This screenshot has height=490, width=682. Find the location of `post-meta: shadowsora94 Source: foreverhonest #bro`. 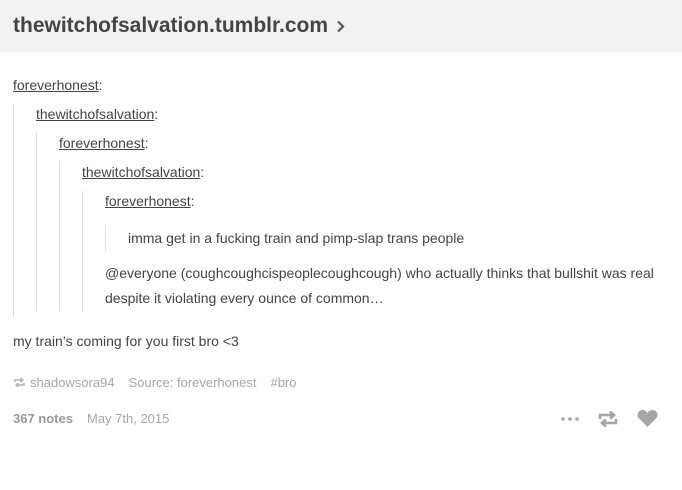

post-meta: shadowsora94 Source: foreverhonest #bro is located at coordinates (340, 382).